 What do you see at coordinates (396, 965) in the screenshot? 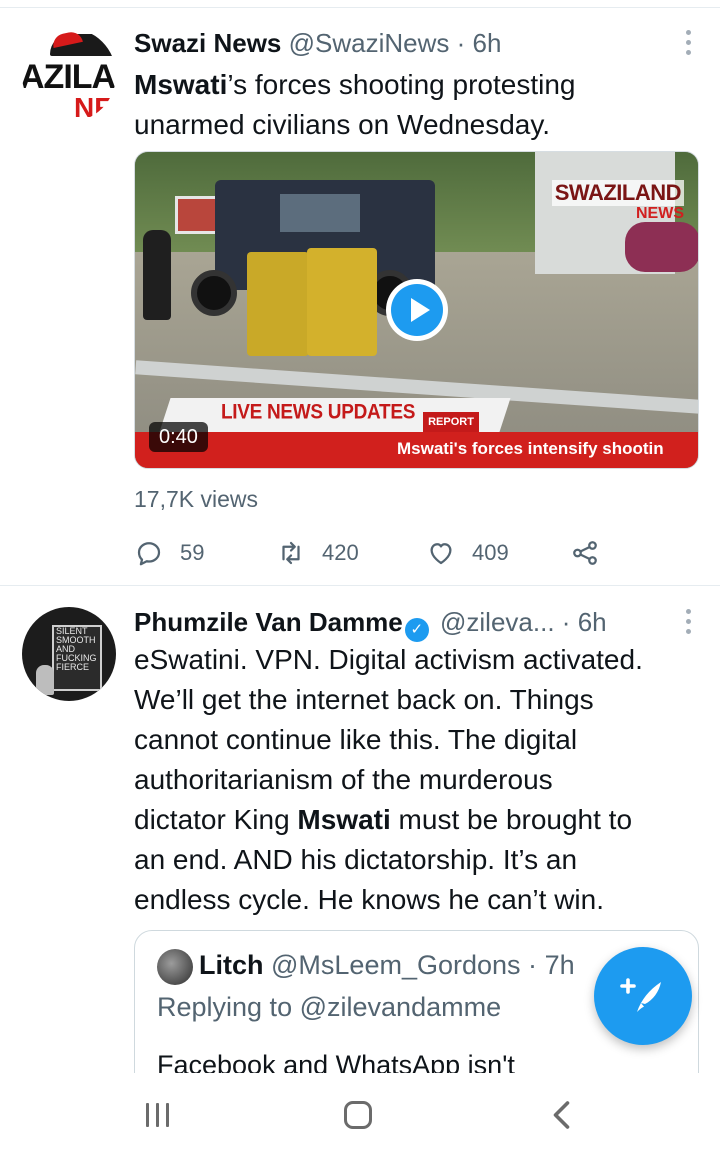
I see `quoted-author-handle: @MsLeem_Gordons` at bounding box center [396, 965].